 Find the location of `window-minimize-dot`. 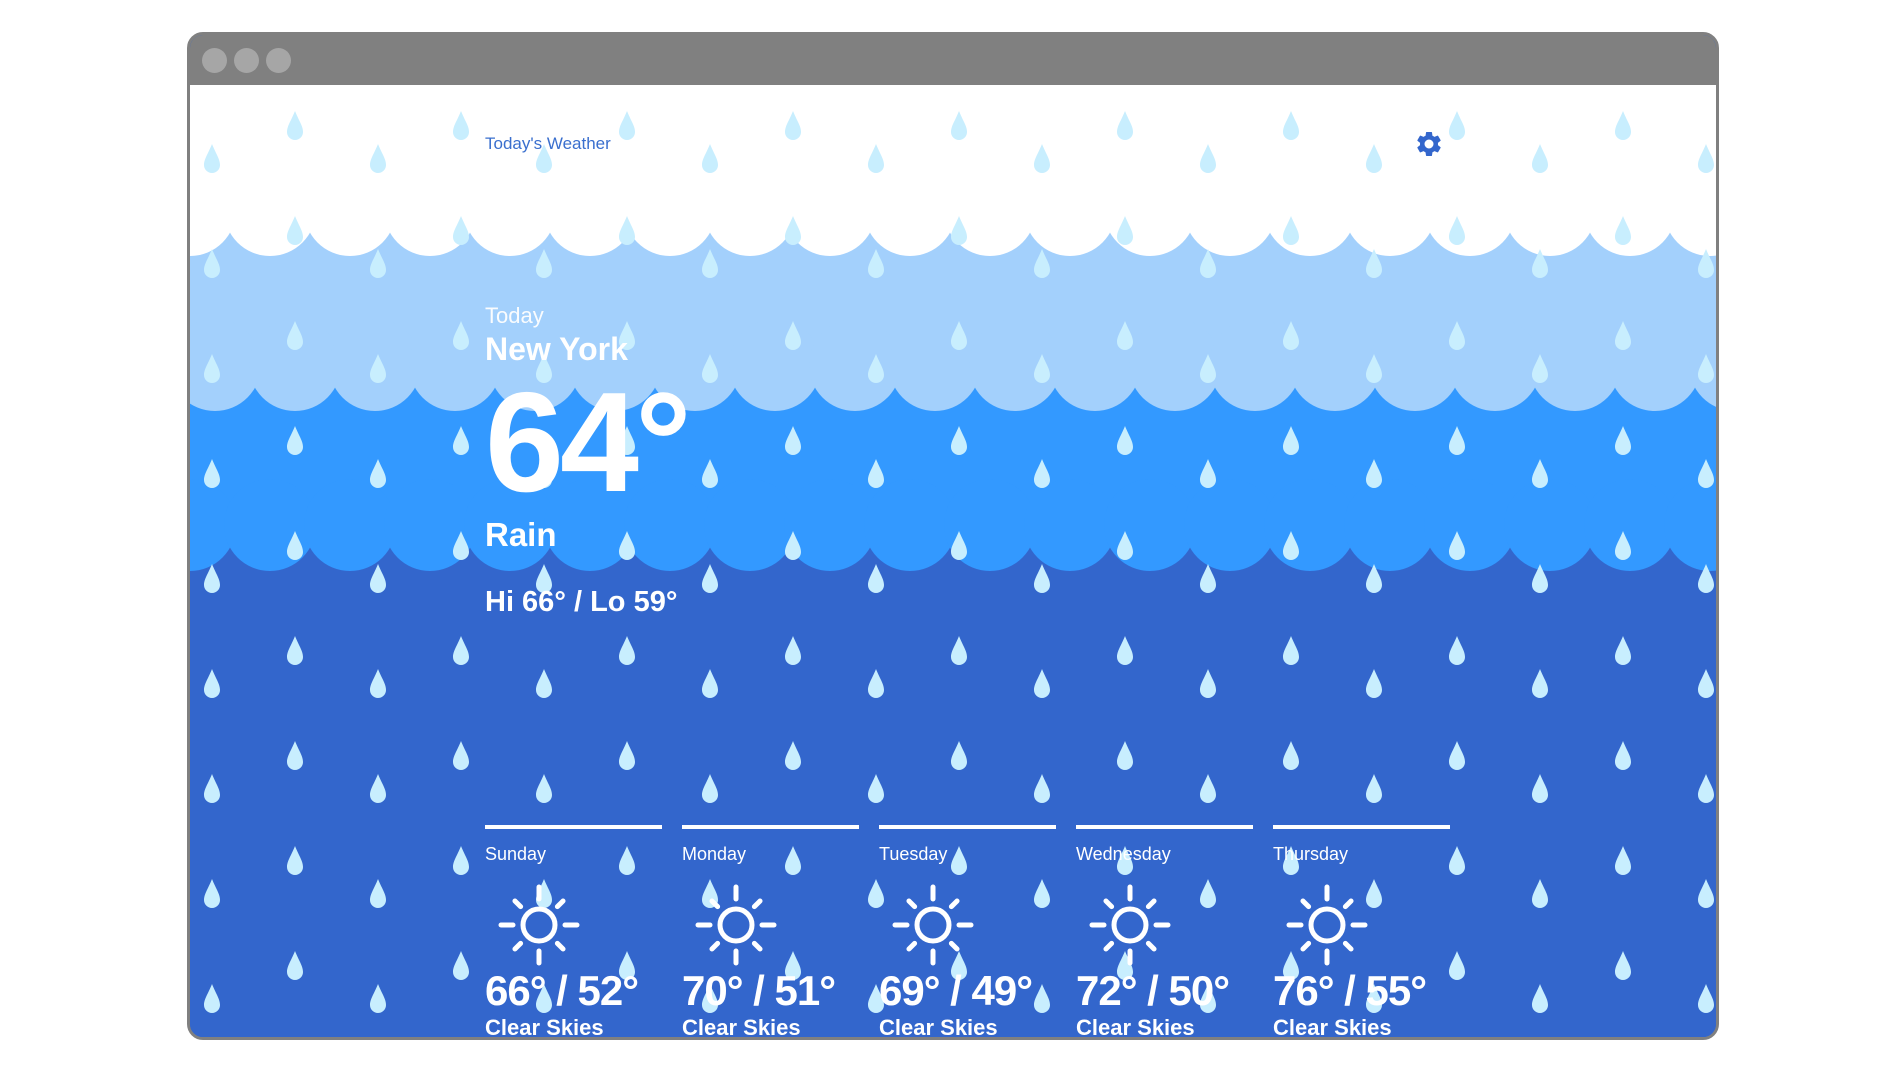

window-minimize-dot is located at coordinates (246, 60).